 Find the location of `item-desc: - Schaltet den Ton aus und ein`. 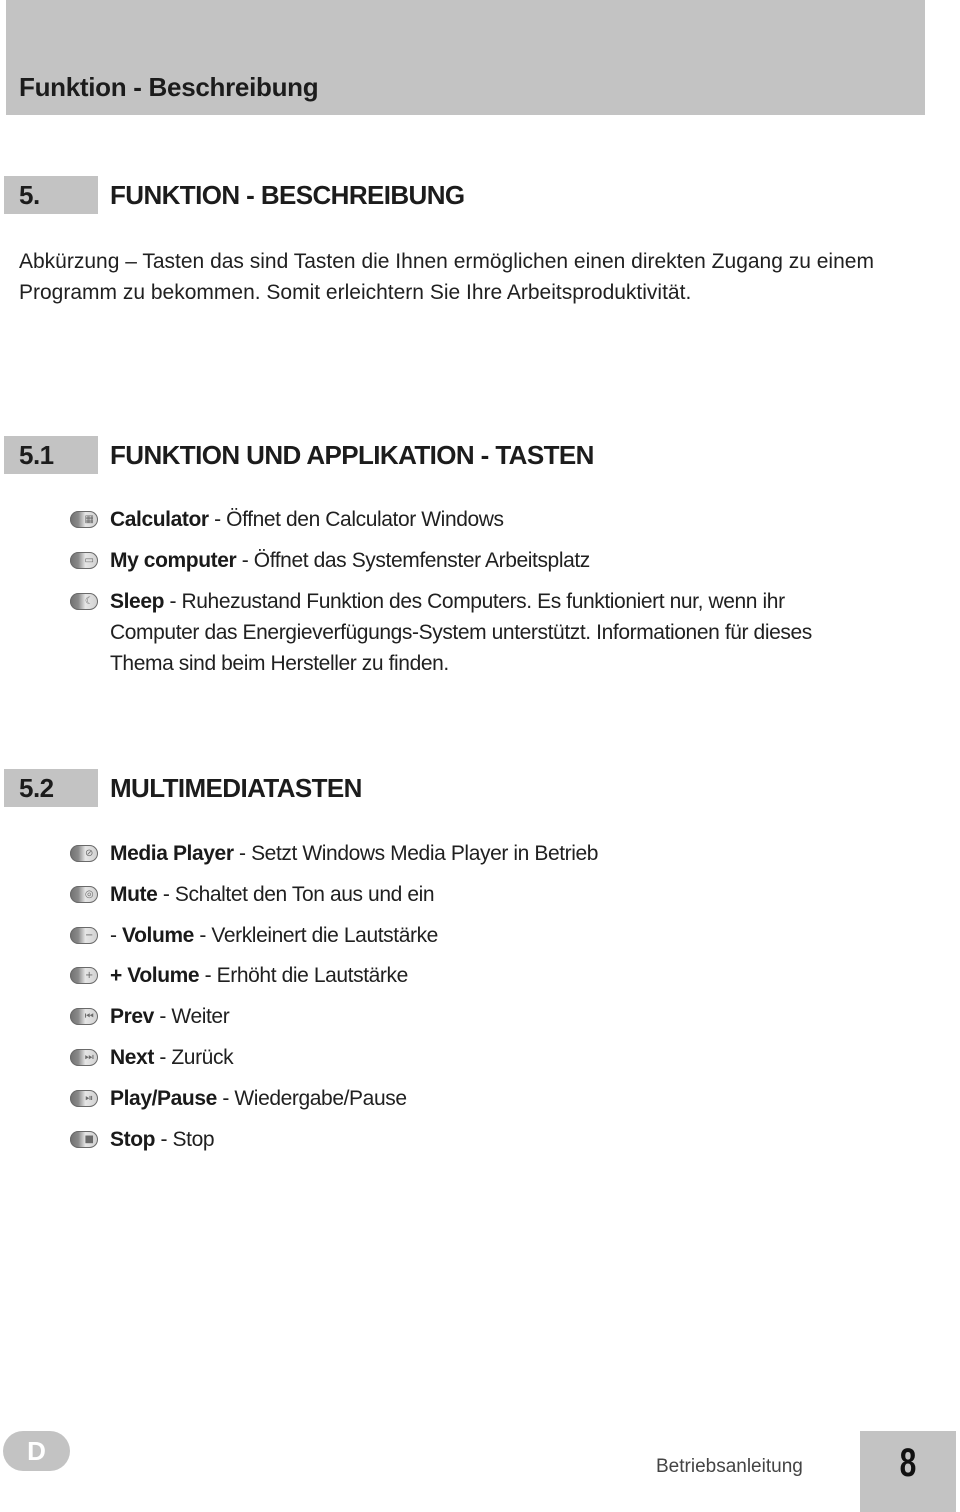

item-desc: - Schaltet den Ton aus und ein is located at coordinates (296, 894).